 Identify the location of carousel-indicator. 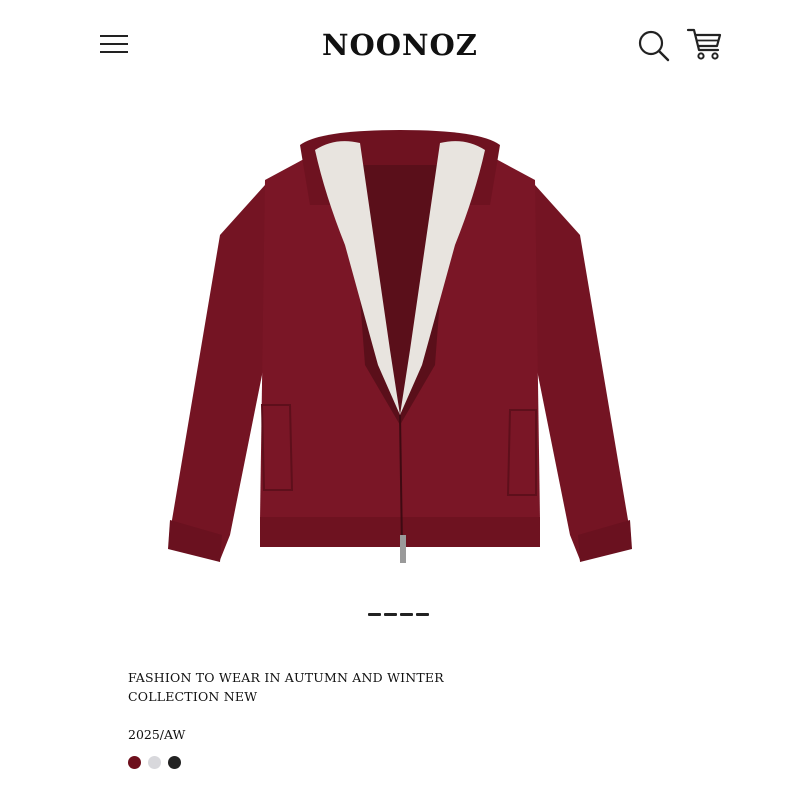
(398, 614).